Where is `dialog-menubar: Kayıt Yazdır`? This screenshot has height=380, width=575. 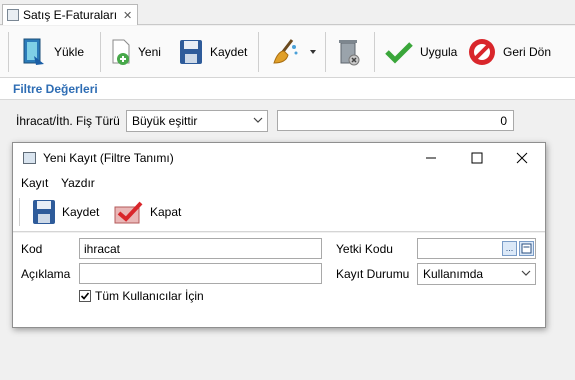
dialog-menubar: Kayıt Yazdır is located at coordinates (279, 182).